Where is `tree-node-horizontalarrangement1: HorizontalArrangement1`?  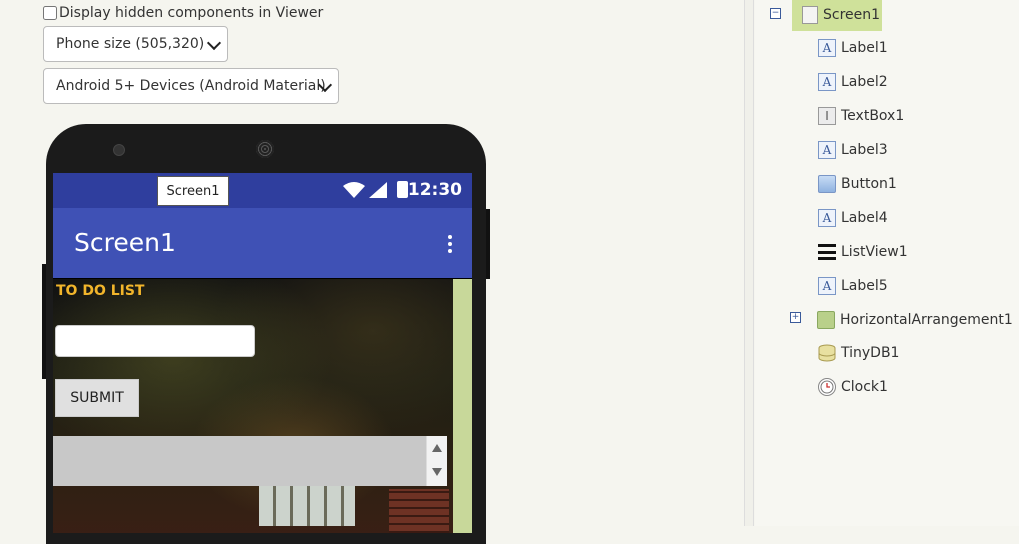 tree-node-horizontalarrangement1: HorizontalArrangement1 is located at coordinates (915, 320).